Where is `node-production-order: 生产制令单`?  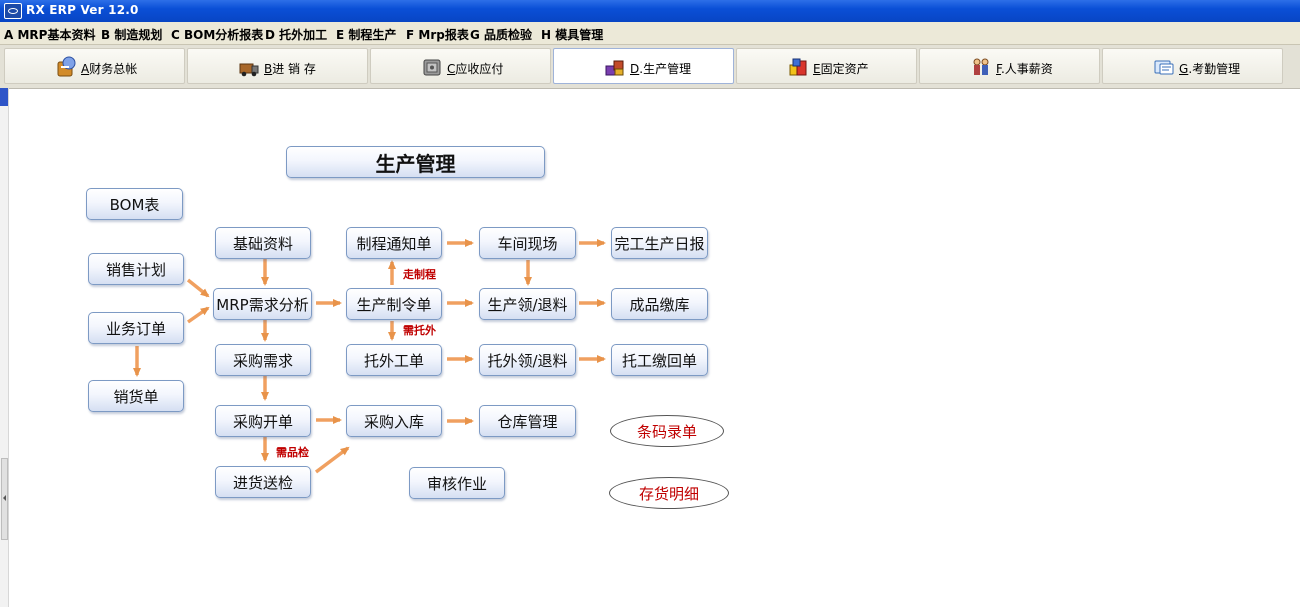
node-production-order: 生产制令单 is located at coordinates (394, 304).